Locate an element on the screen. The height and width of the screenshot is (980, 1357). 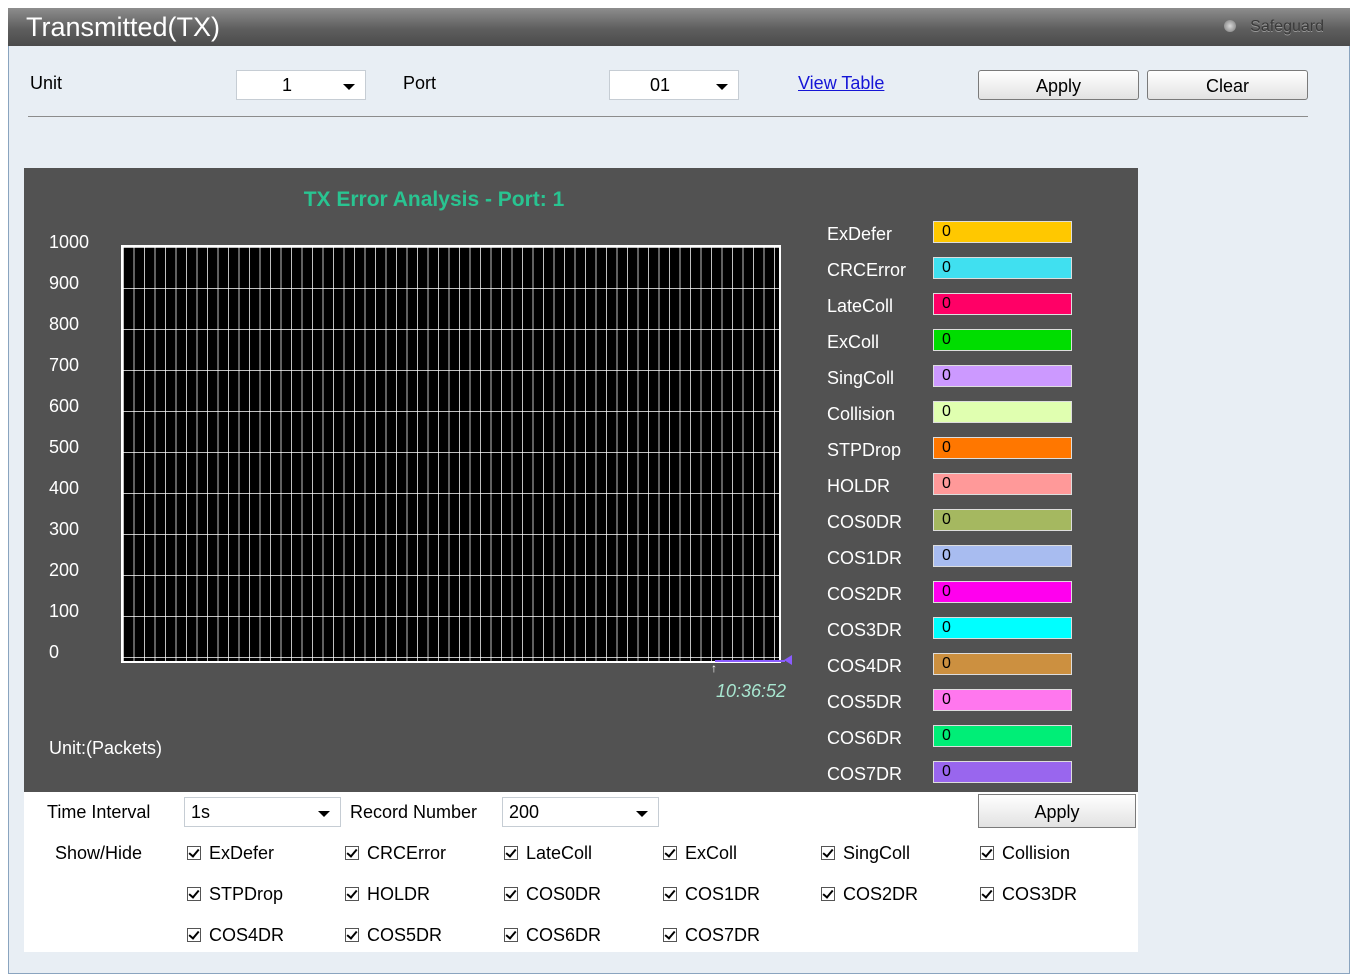
legend-label: COS1DR is located at coordinates (865, 558).